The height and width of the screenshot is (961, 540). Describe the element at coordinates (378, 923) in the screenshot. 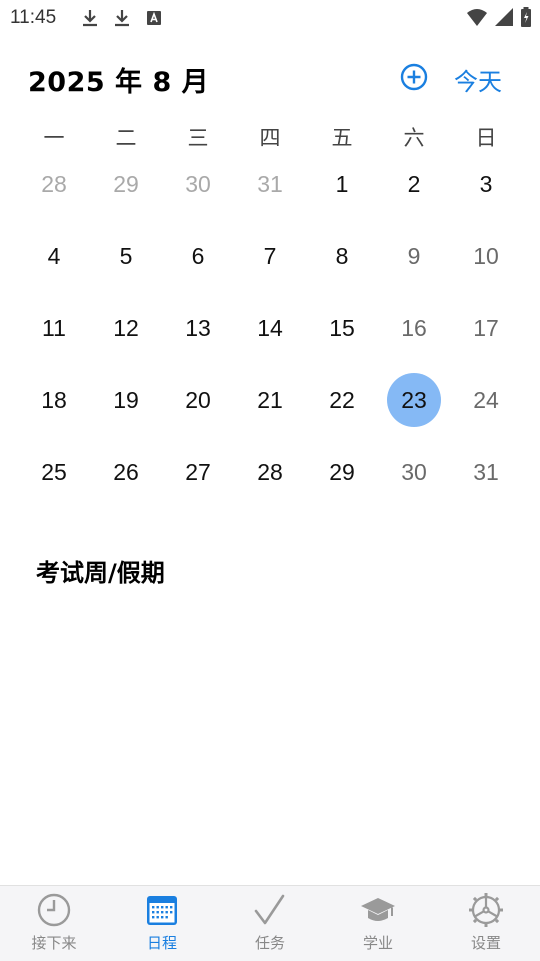

I see `nav-item-academics: 学业` at that location.